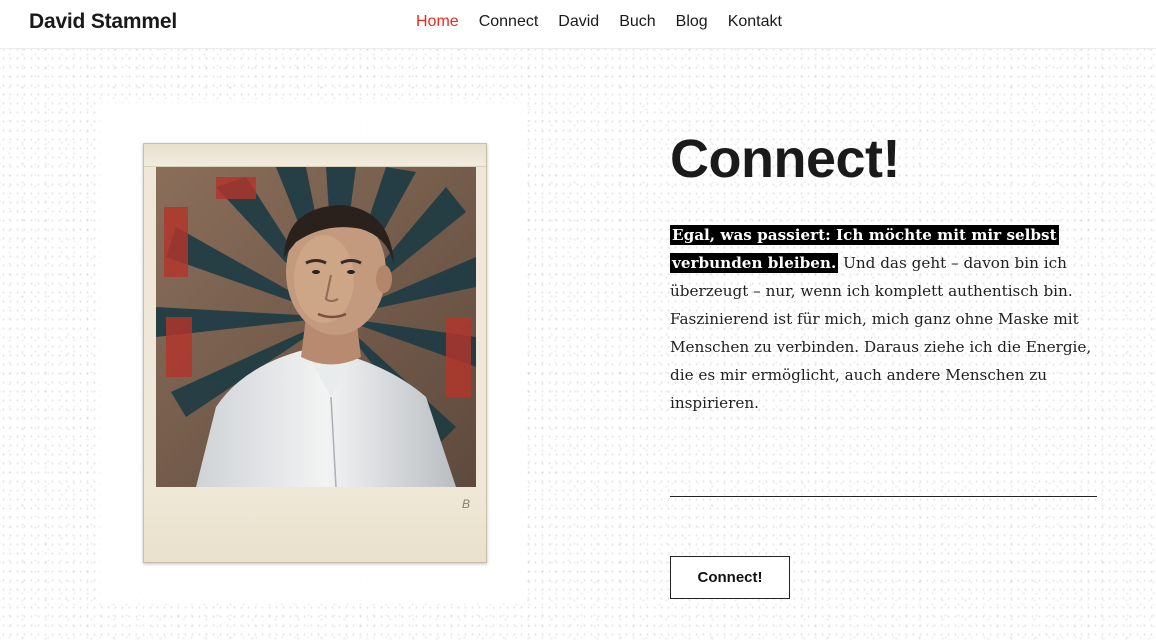 The width and height of the screenshot is (1156, 641). I want to click on nav-item-home: Home, so click(437, 22).